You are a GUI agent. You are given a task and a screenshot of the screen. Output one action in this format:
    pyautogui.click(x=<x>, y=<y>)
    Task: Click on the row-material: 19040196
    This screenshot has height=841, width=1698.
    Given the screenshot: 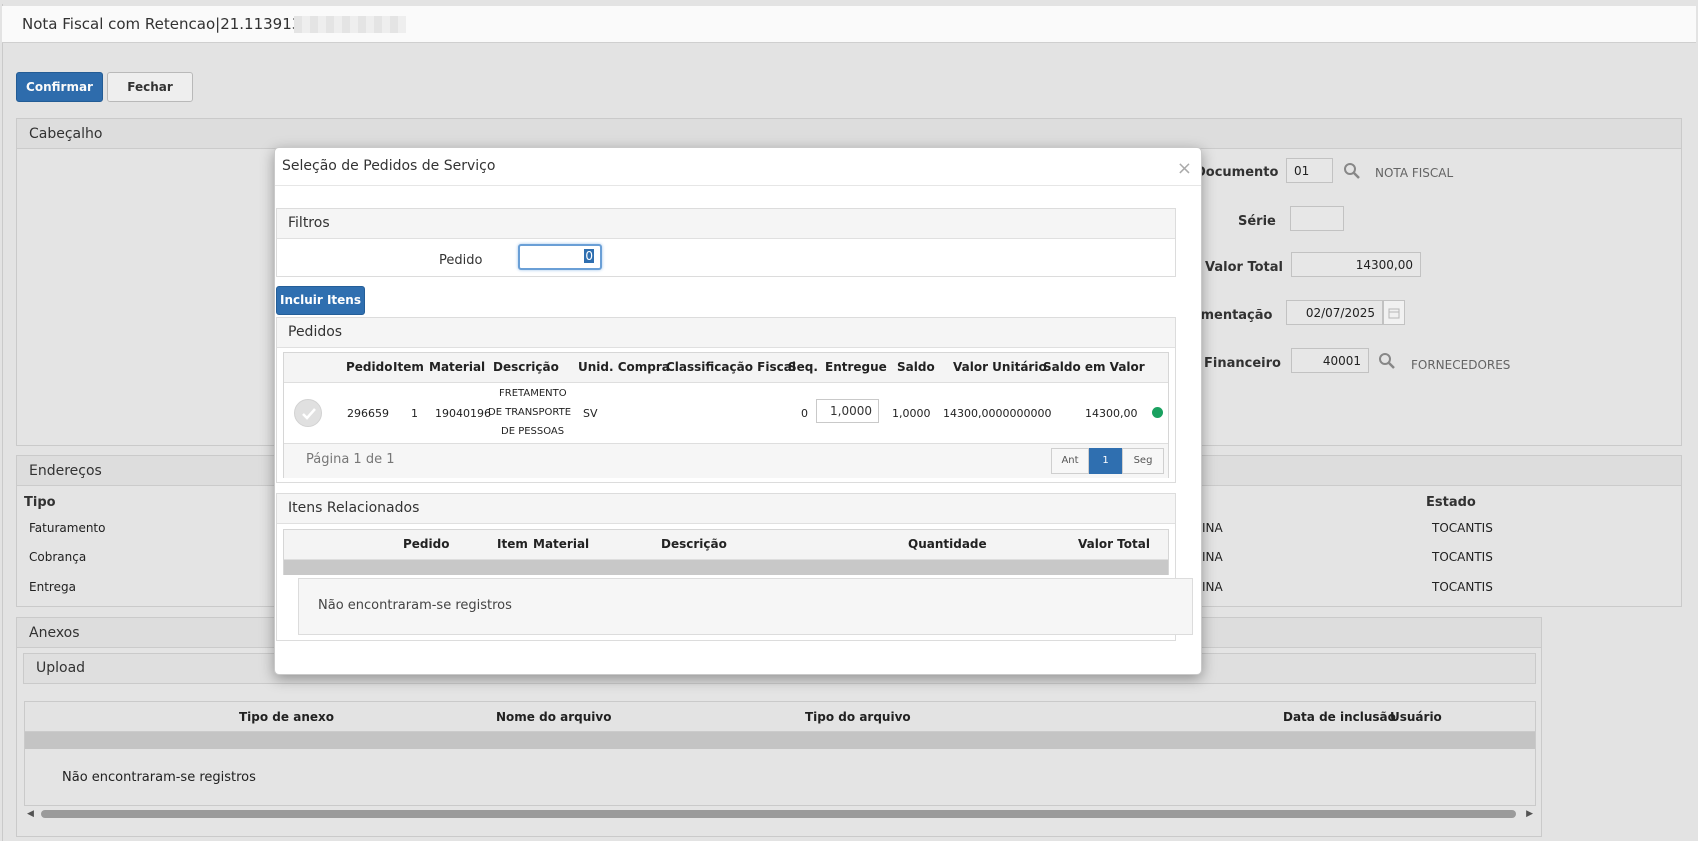 What is the action you would take?
    pyautogui.click(x=463, y=413)
    